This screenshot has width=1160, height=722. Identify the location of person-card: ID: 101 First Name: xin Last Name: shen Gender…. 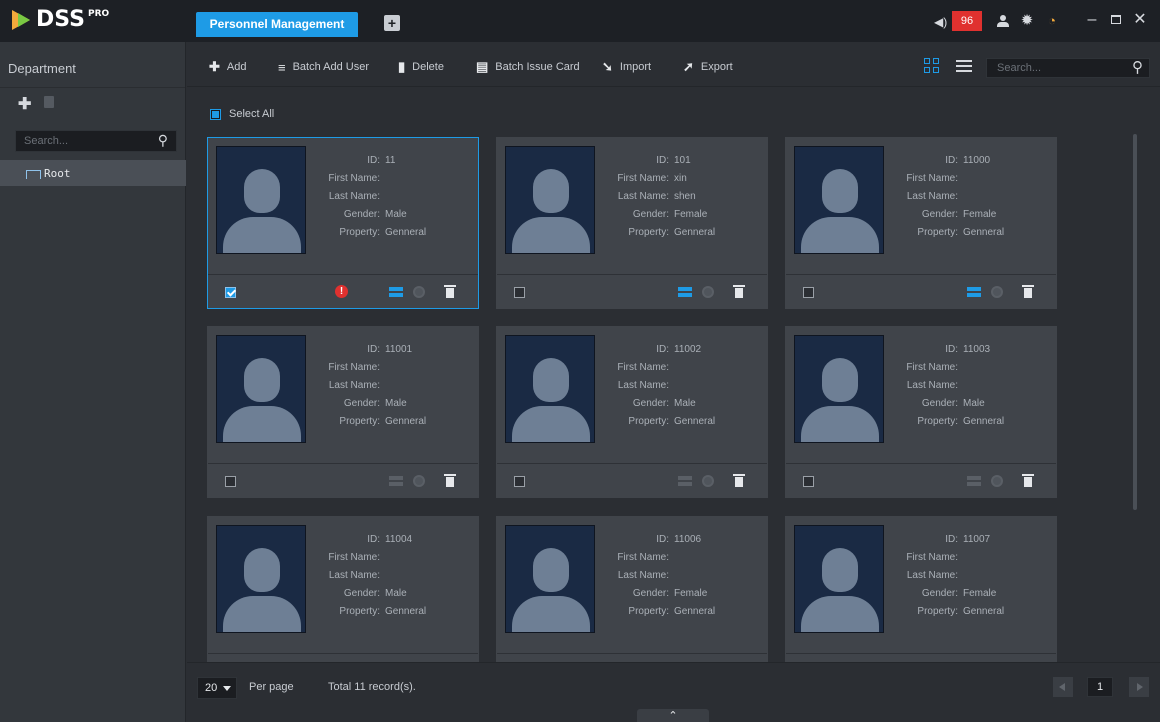
(632, 223).